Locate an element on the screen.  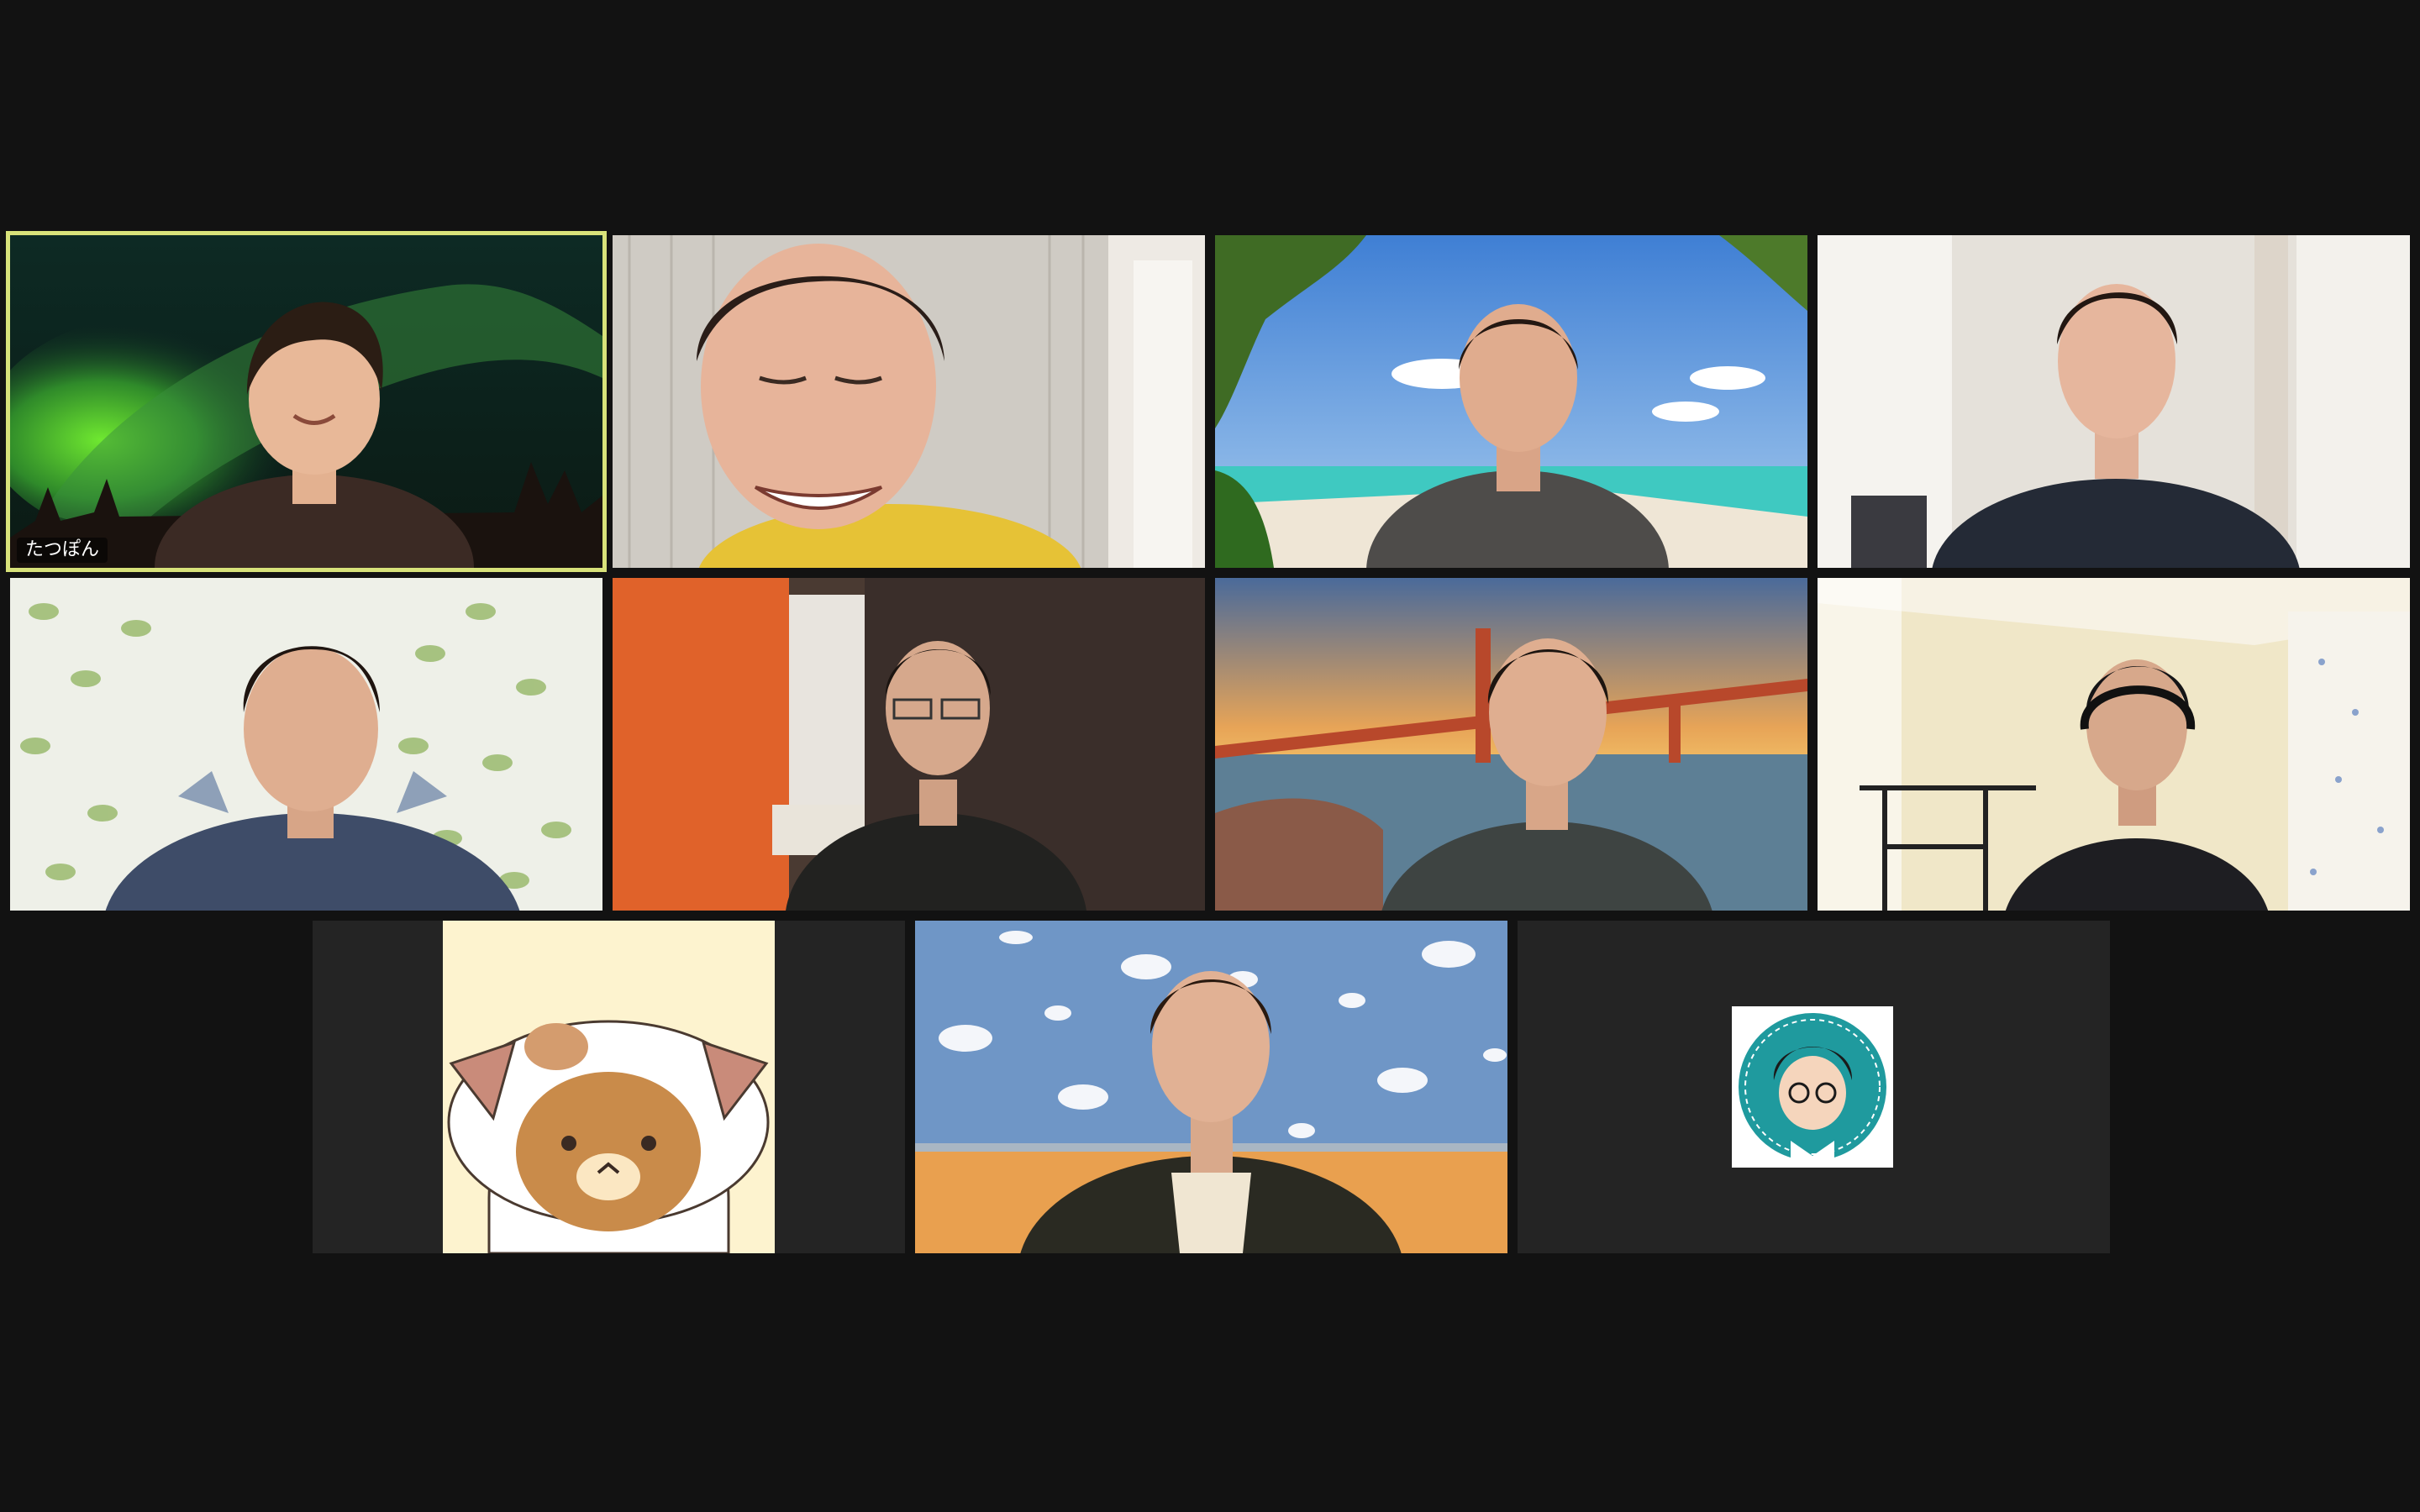
cat-bear-avatar is located at coordinates (609, 1087).